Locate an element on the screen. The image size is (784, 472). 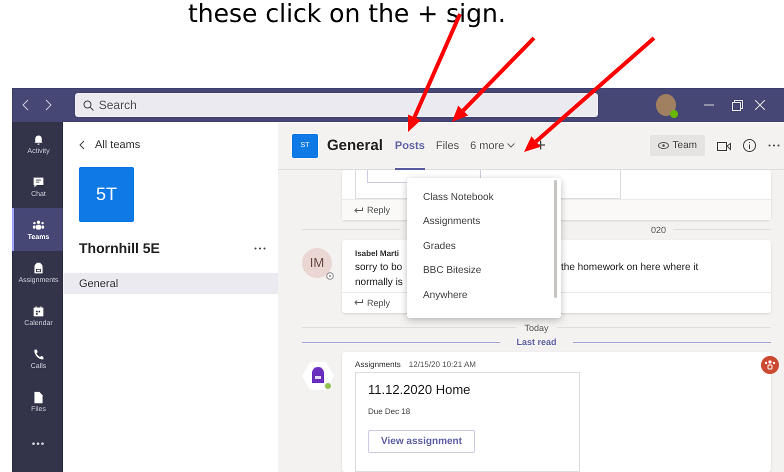
team-button: Team is located at coordinates (677, 145).